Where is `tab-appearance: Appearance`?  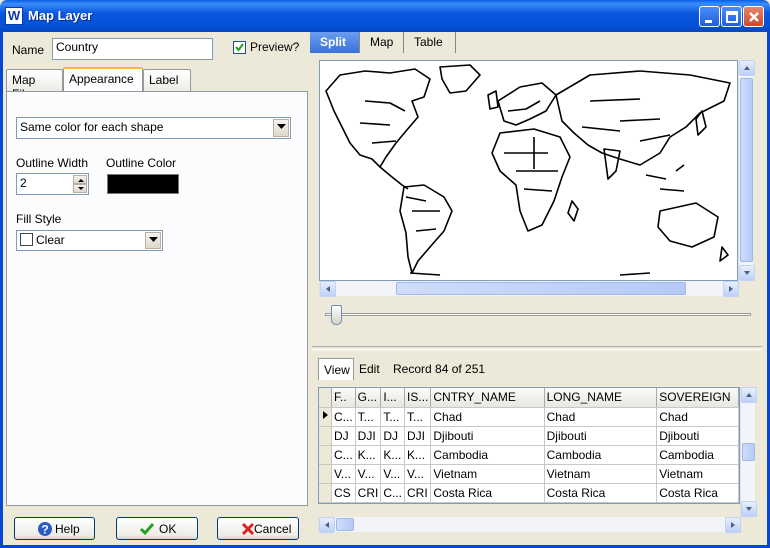 tab-appearance: Appearance is located at coordinates (103, 79).